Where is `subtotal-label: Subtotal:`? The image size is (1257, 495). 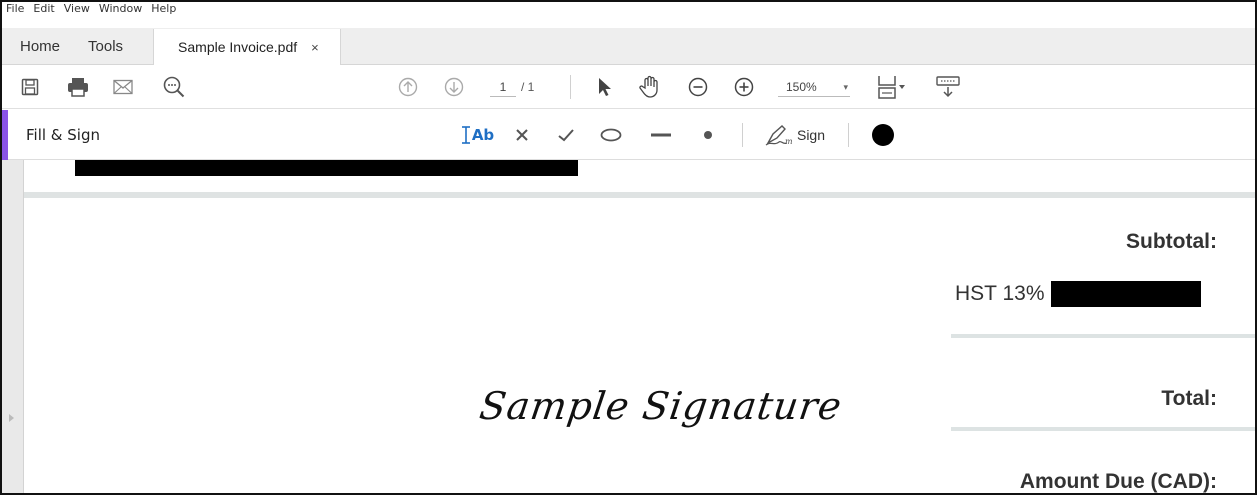
subtotal-label: Subtotal: is located at coordinates (1171, 241).